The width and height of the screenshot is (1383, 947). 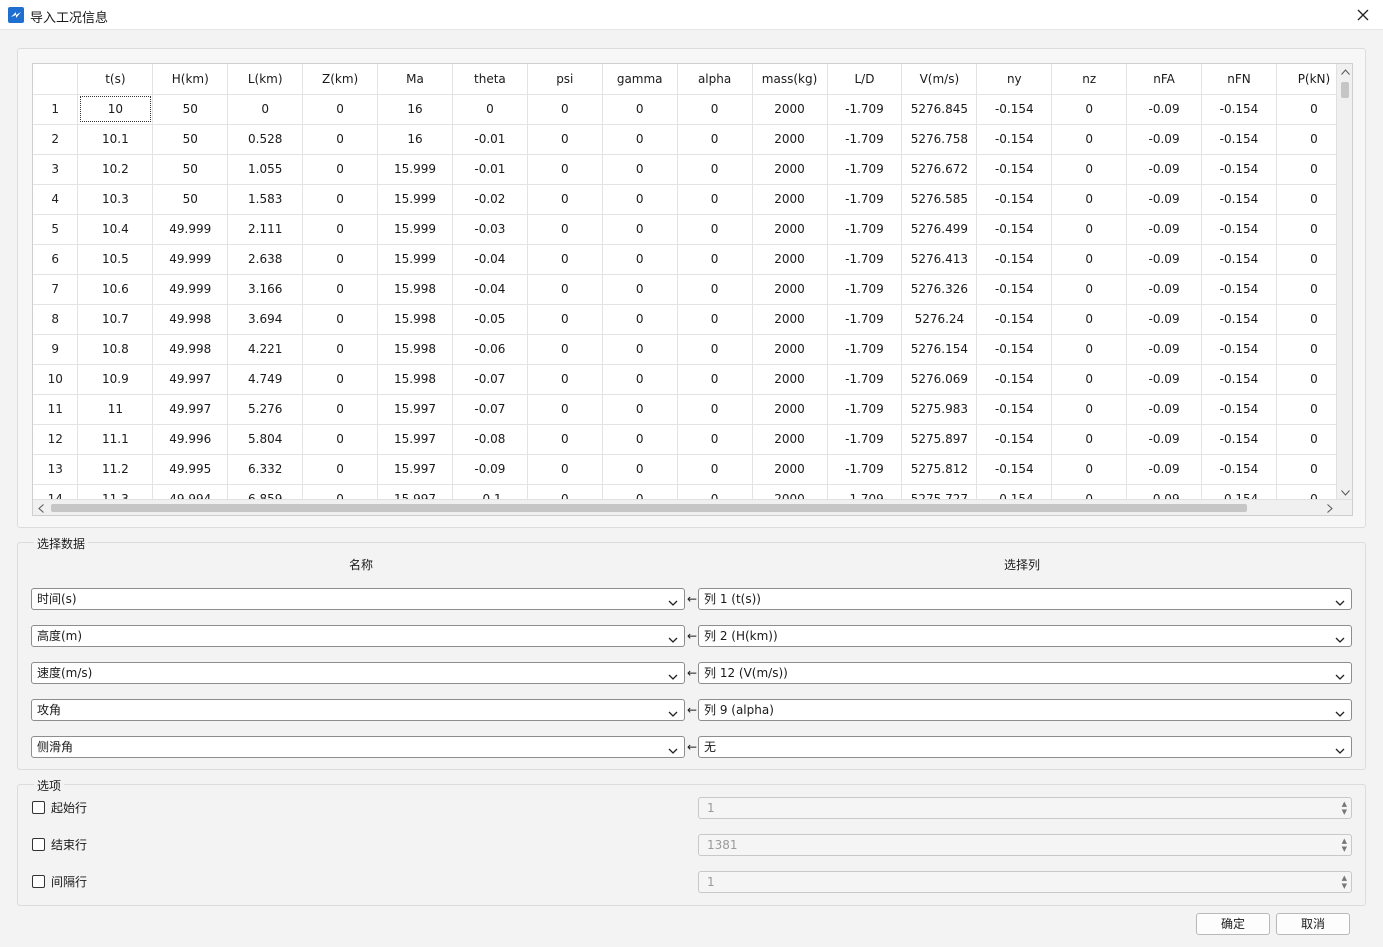 What do you see at coordinates (415, 139) in the screenshot?
I see `table-cell: 16` at bounding box center [415, 139].